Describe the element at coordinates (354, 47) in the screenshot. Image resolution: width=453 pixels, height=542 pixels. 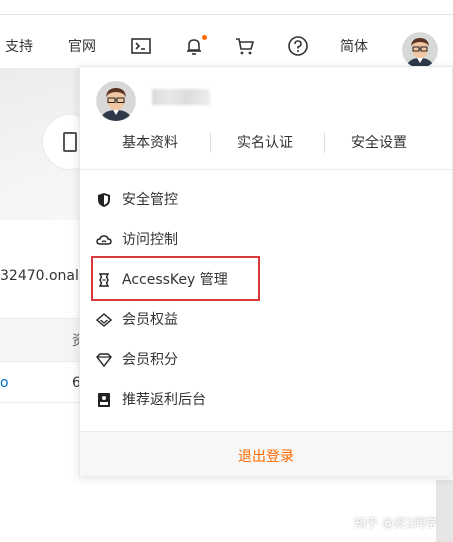
I see `language-switch: 简体` at that location.